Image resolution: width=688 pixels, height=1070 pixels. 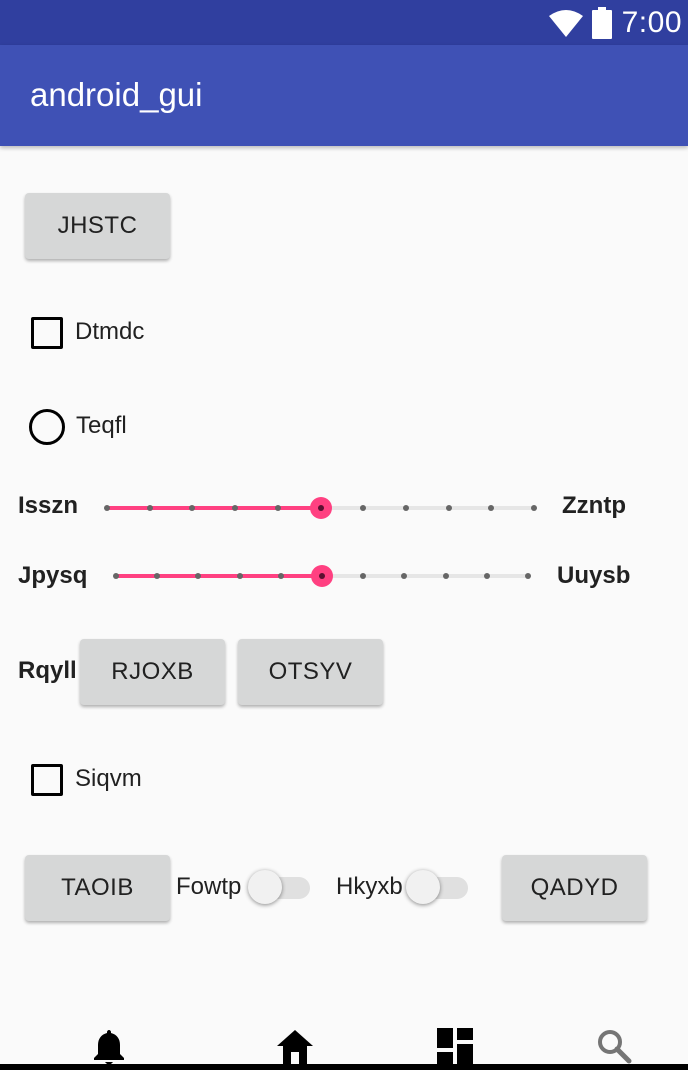 What do you see at coordinates (344, 22) in the screenshot?
I see `status-bar: 7:00` at bounding box center [344, 22].